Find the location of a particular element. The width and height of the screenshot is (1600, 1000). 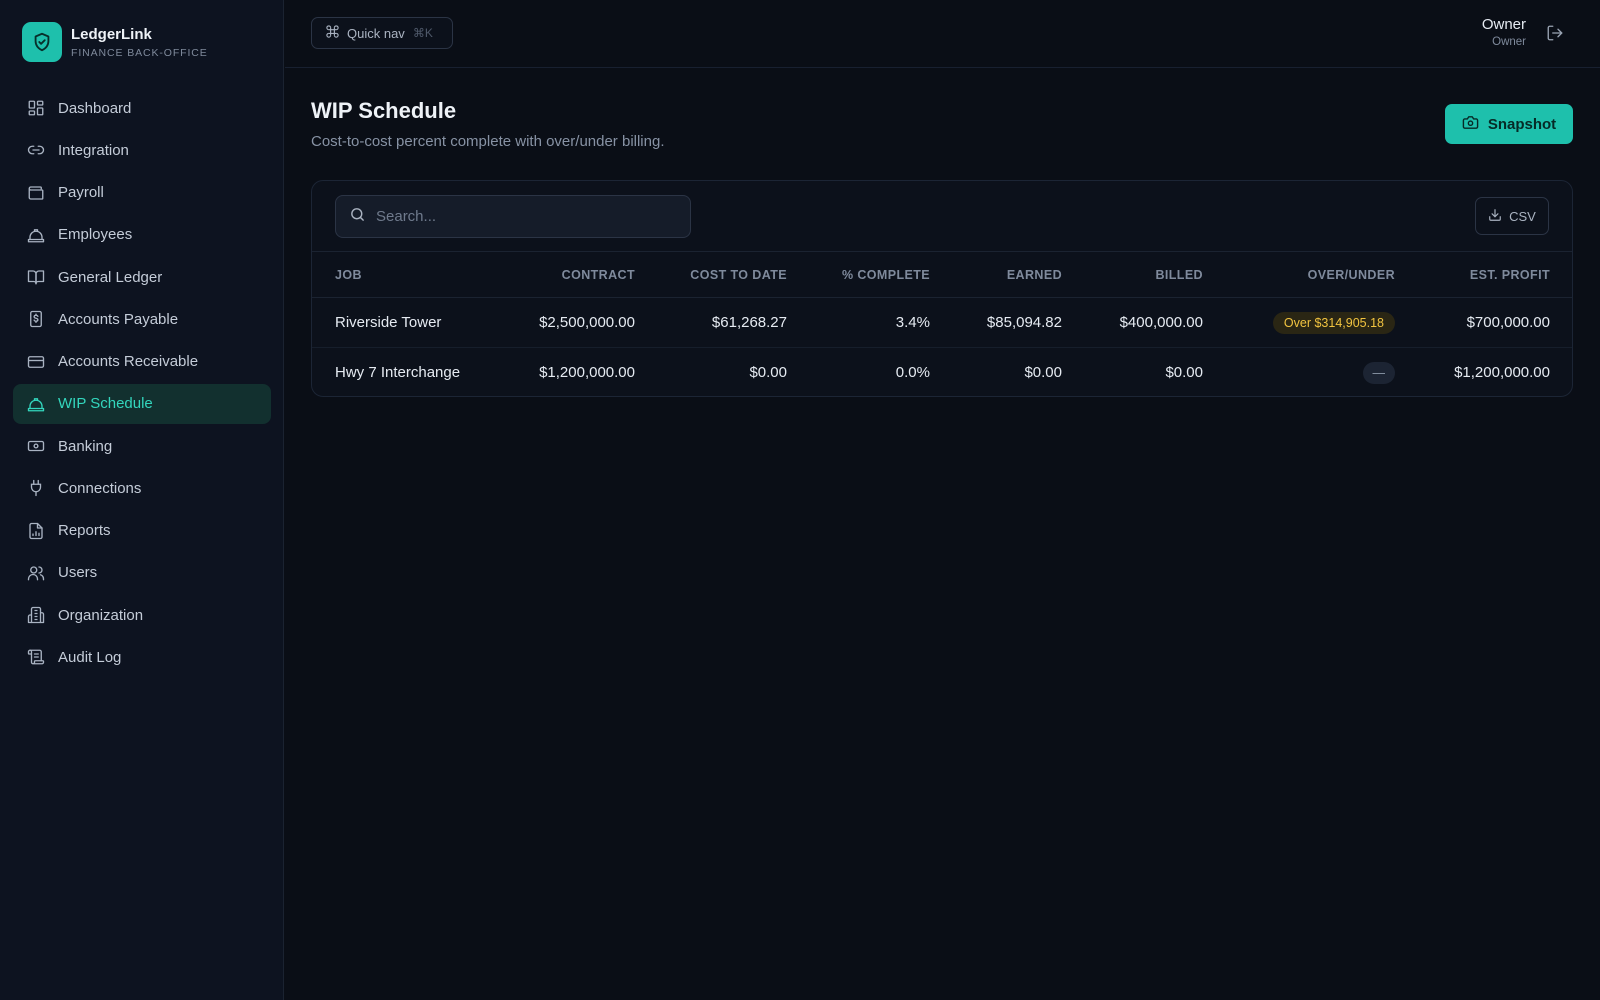

column-header-job: JOB is located at coordinates (399, 274).